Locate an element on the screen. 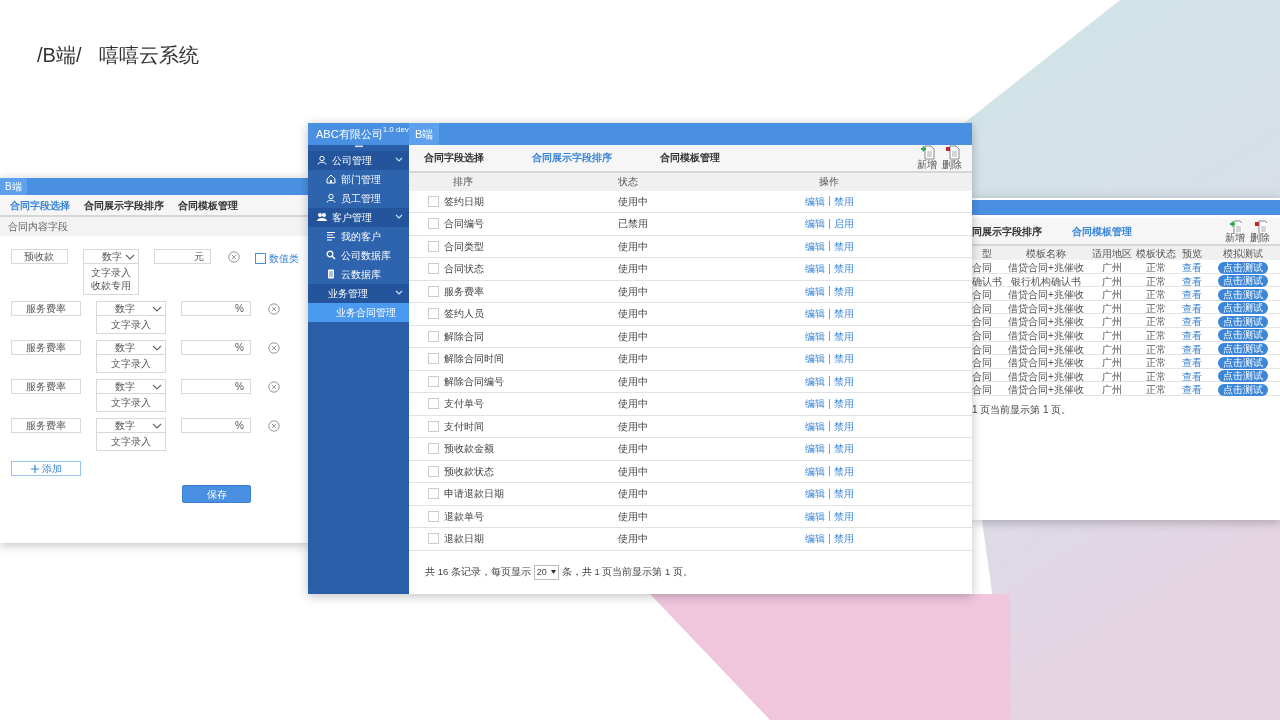 This screenshot has height=720, width=1280. sidebar-group: 公司管理 is located at coordinates (358, 160).